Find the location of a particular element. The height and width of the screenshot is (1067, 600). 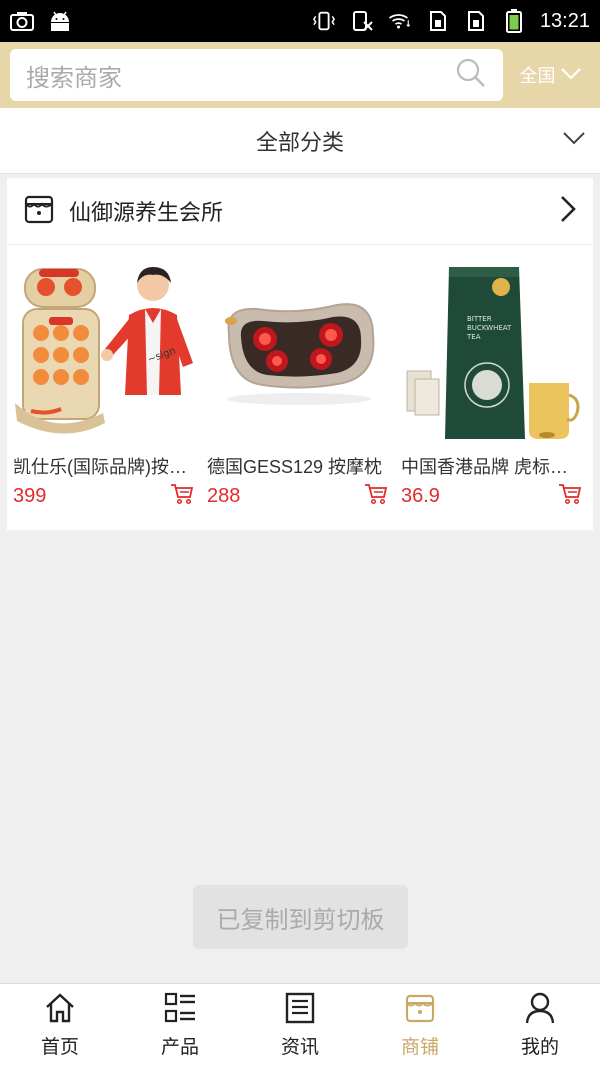

chevron-right-icon is located at coordinates (568, 211).